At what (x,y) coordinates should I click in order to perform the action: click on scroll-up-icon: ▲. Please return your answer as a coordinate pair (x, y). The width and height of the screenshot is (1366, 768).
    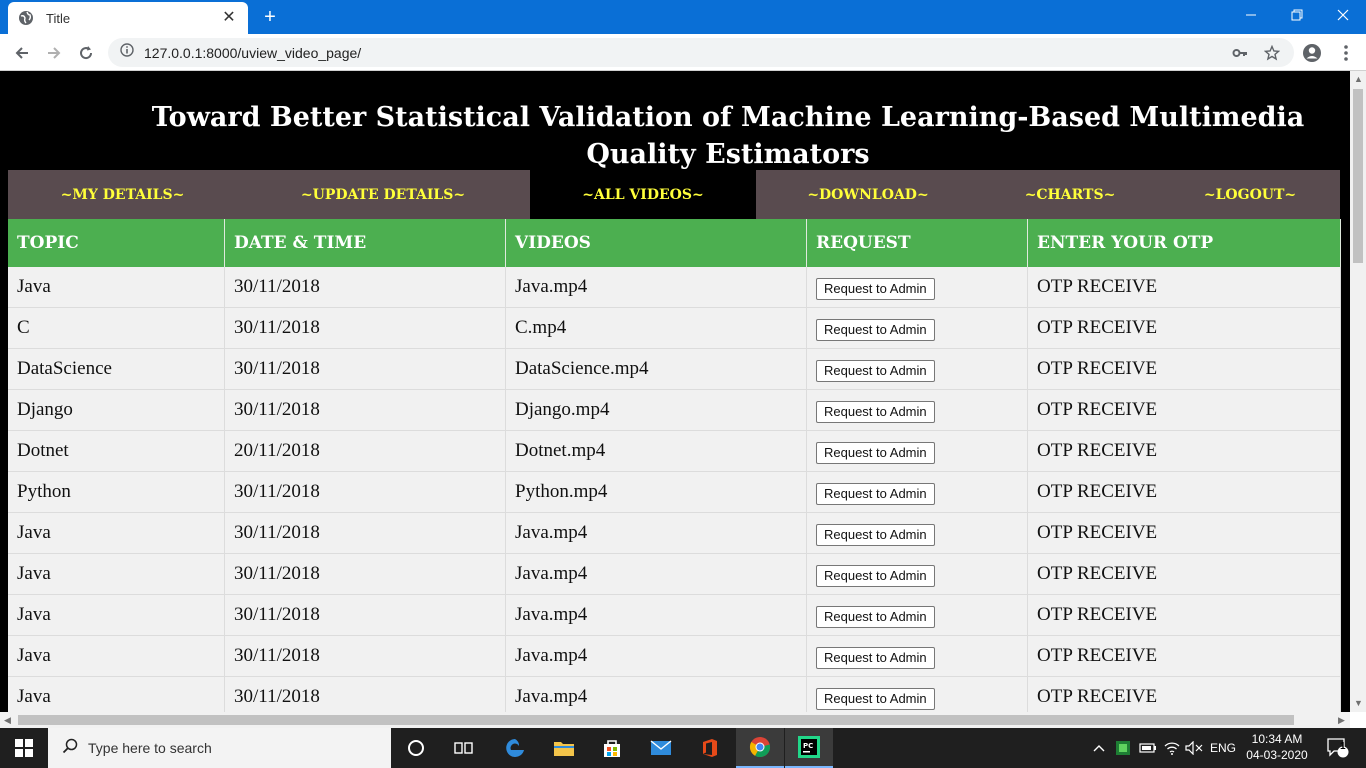
    Looking at the image, I should click on (1358, 79).